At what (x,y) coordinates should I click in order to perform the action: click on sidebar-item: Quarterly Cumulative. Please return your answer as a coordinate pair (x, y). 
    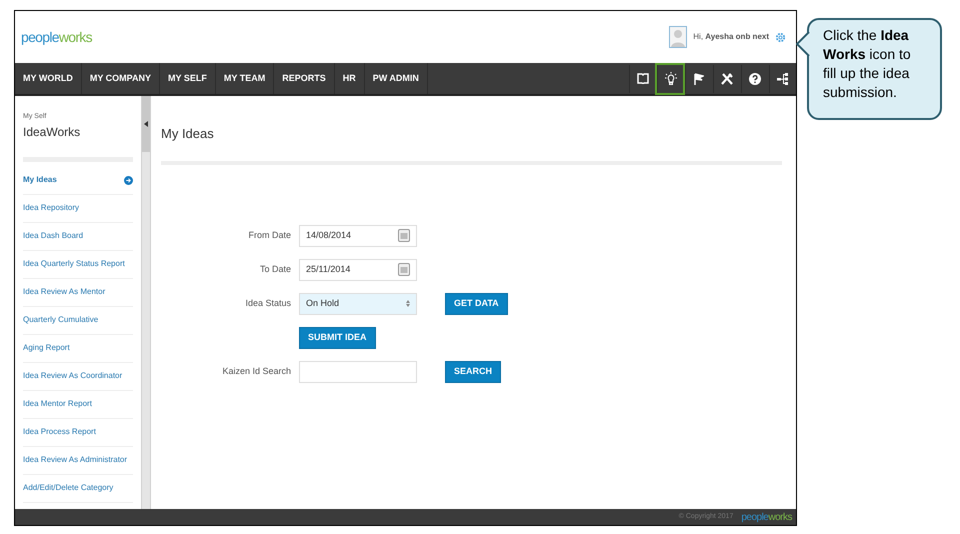
    Looking at the image, I should click on (78, 320).